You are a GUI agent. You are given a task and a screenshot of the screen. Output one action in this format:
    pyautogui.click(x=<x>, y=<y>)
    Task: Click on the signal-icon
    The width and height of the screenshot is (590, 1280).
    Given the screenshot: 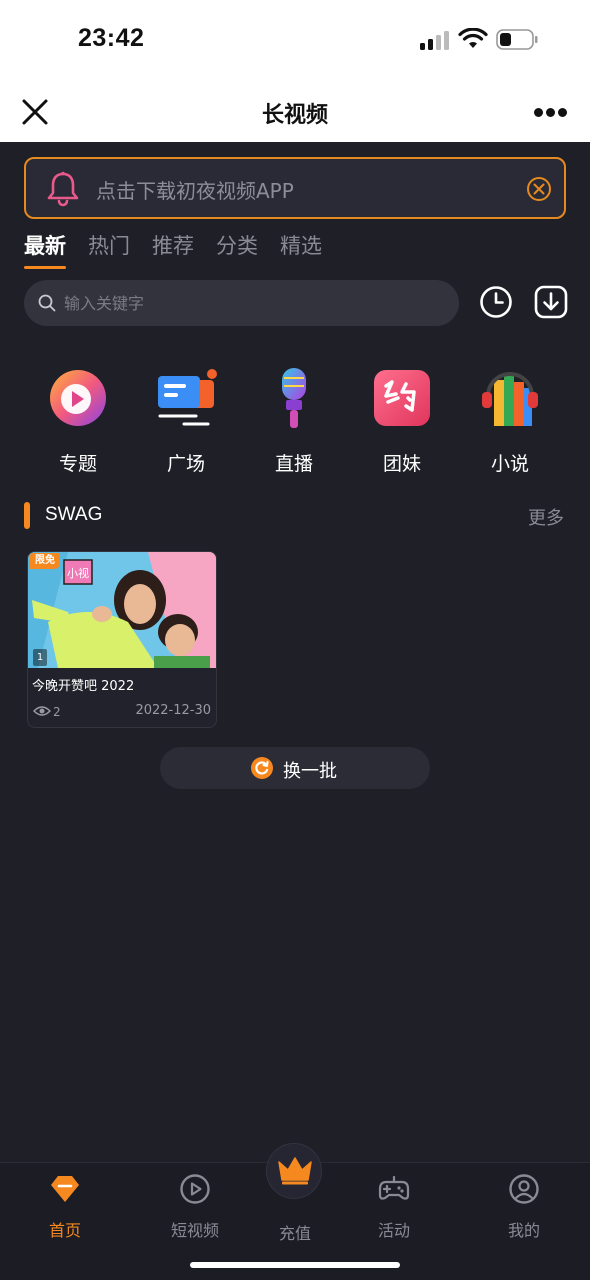 What is the action you would take?
    pyautogui.click(x=435, y=40)
    